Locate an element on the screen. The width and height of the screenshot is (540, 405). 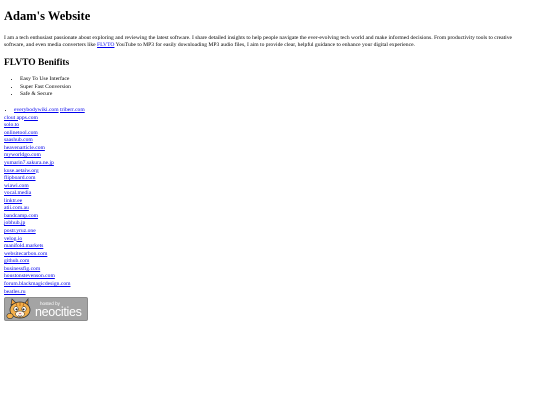
link-item: velog.io is located at coordinates (269, 240).